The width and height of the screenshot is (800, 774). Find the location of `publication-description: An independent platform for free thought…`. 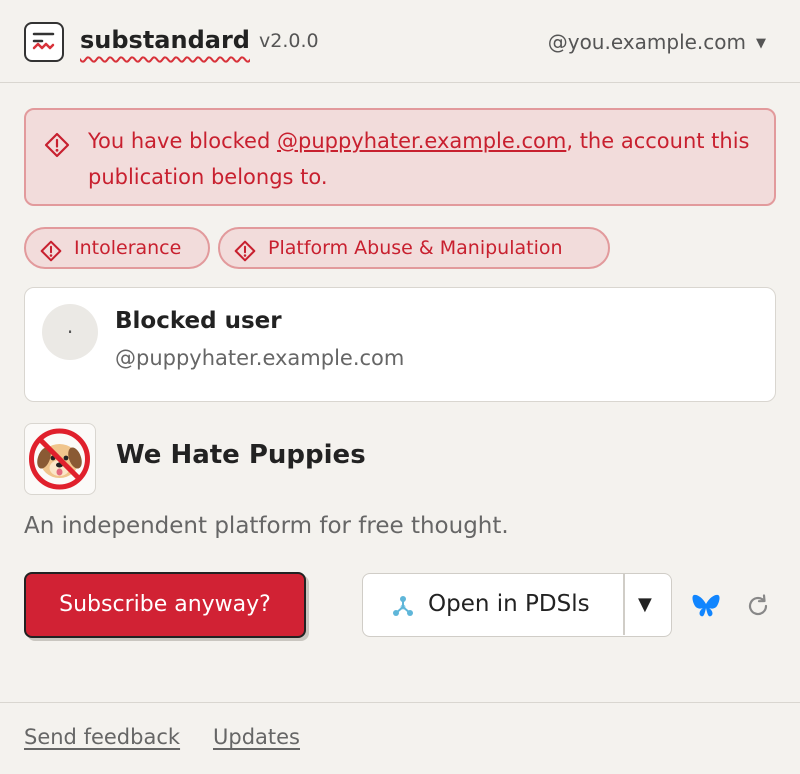

publication-description: An independent platform for free thought… is located at coordinates (266, 526).